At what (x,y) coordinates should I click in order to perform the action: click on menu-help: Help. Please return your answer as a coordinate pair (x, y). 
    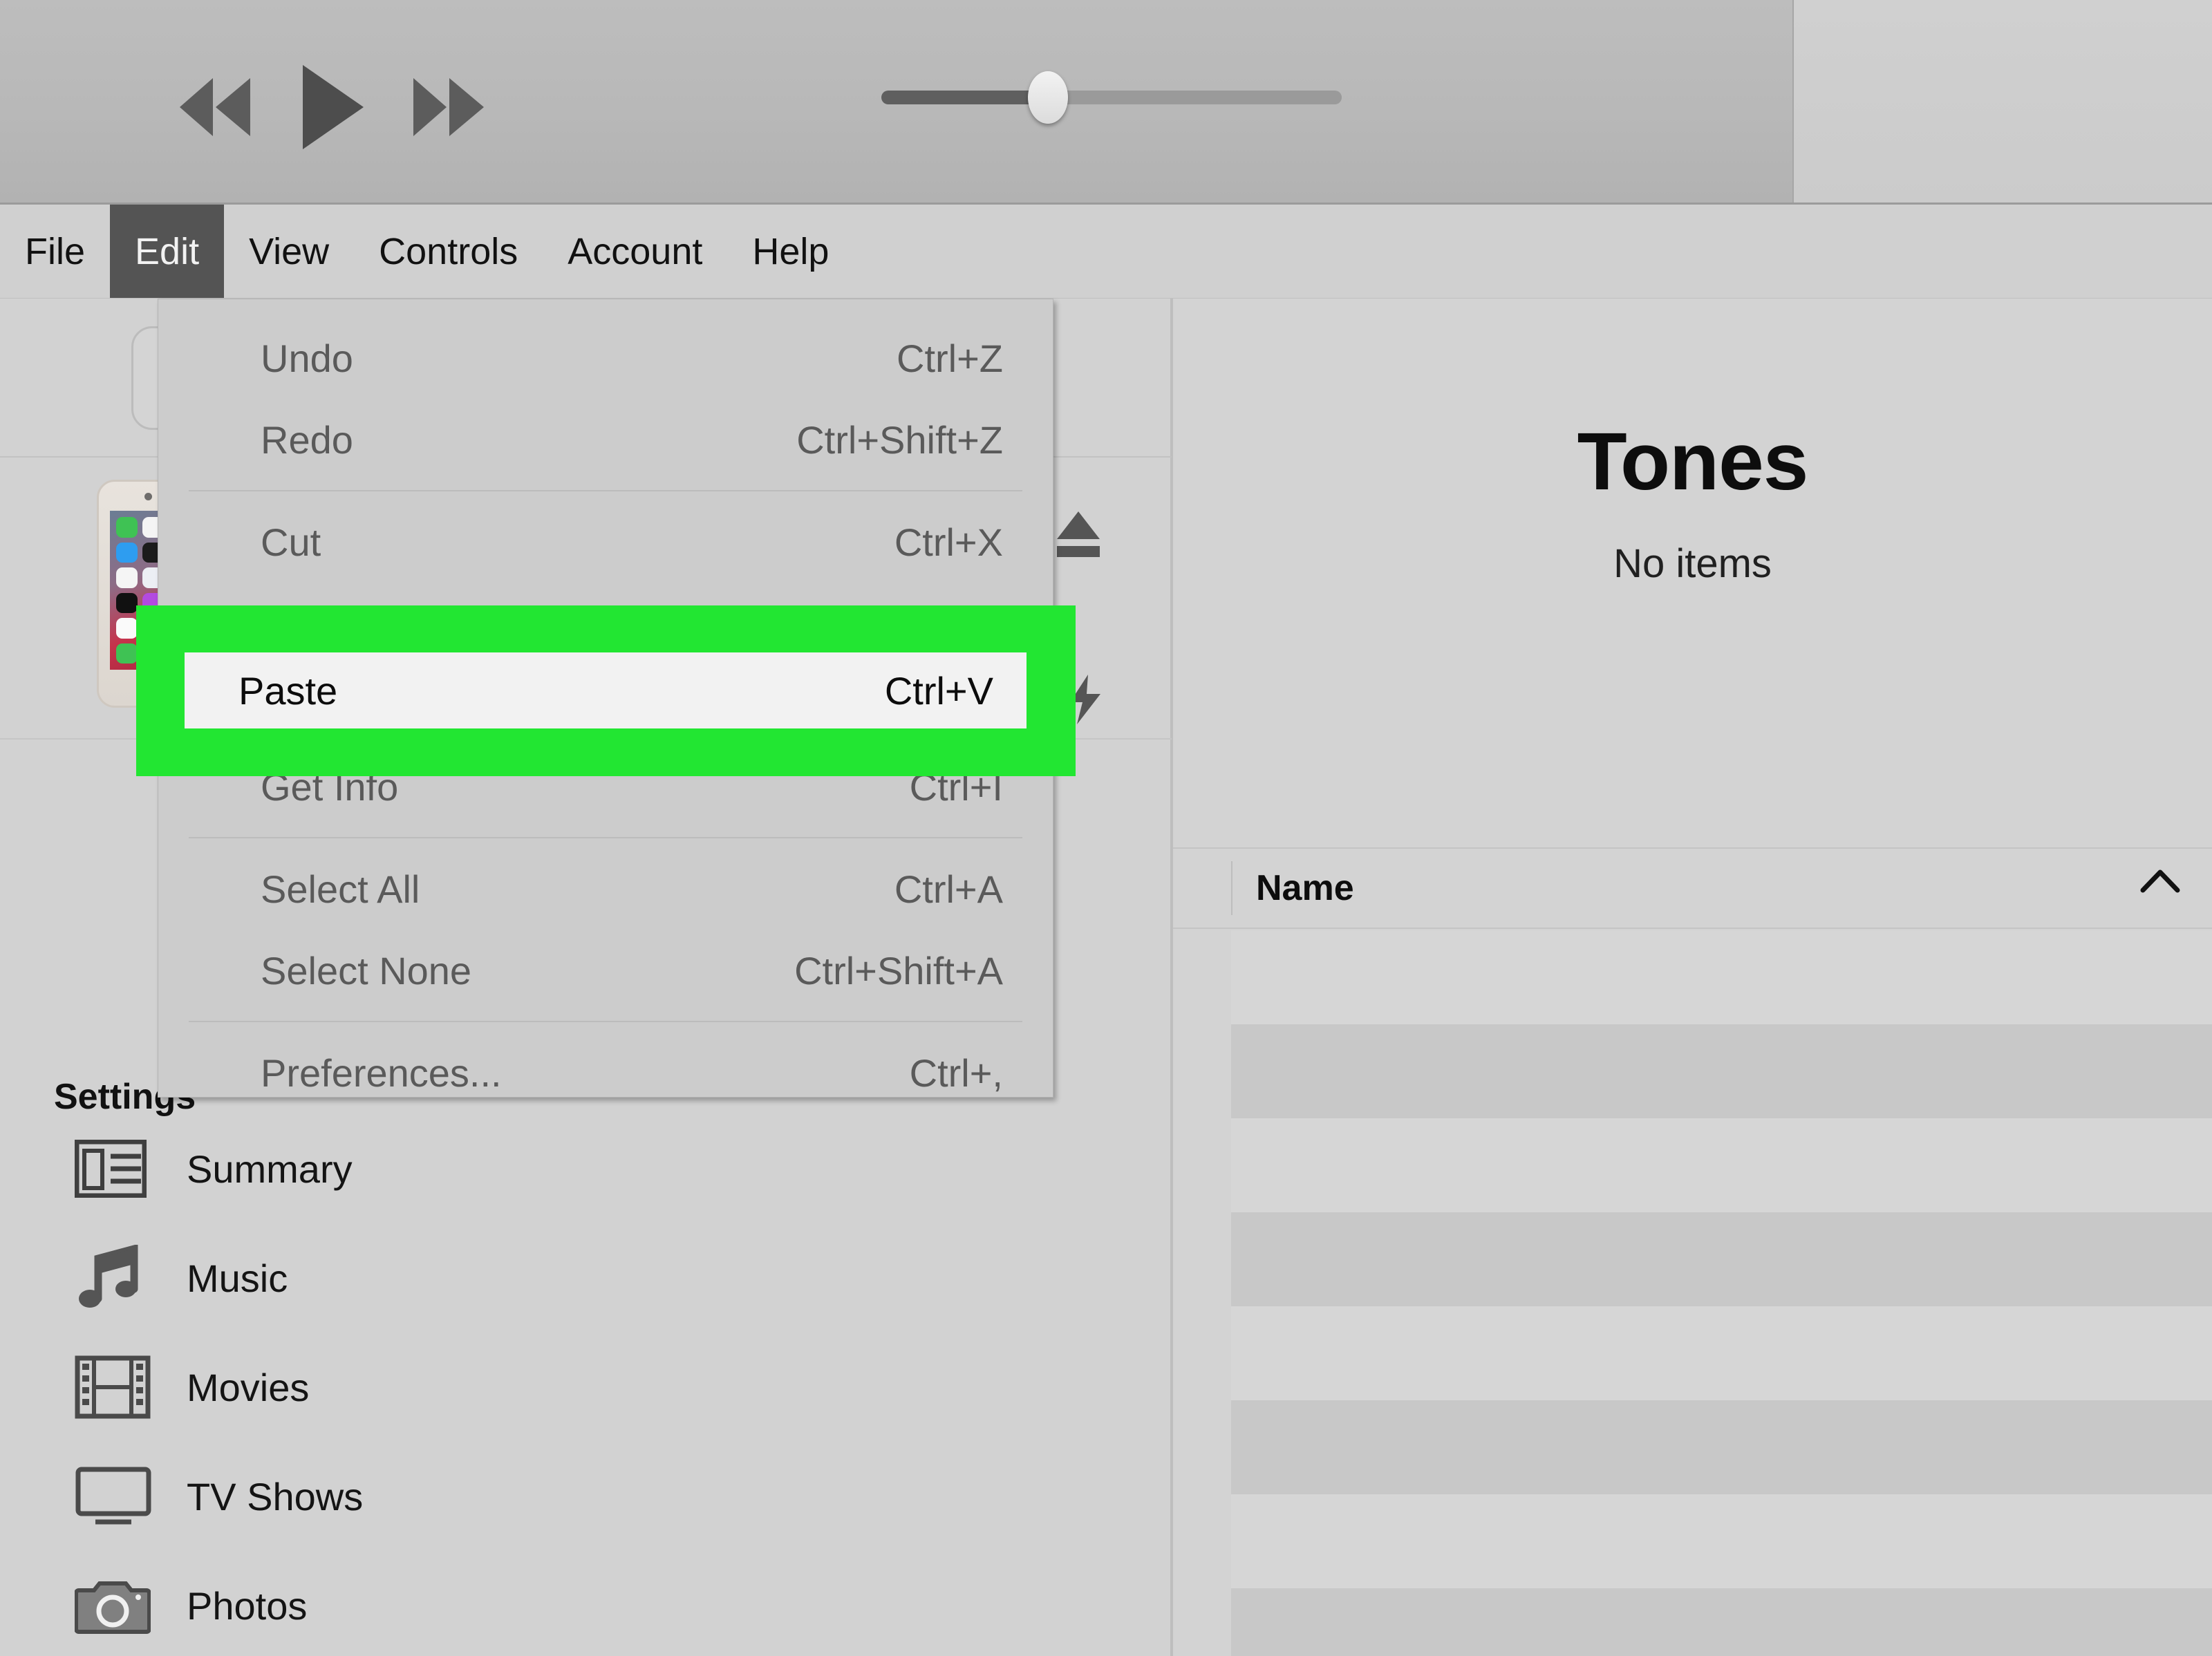
    Looking at the image, I should click on (791, 251).